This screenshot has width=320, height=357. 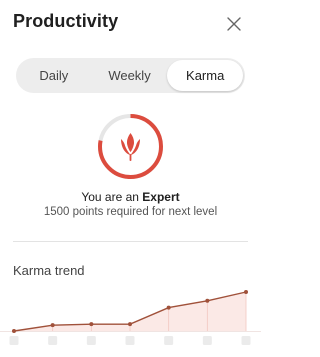 What do you see at coordinates (130, 212) in the screenshot?
I see `points-required-text: 1500 points required for next level` at bounding box center [130, 212].